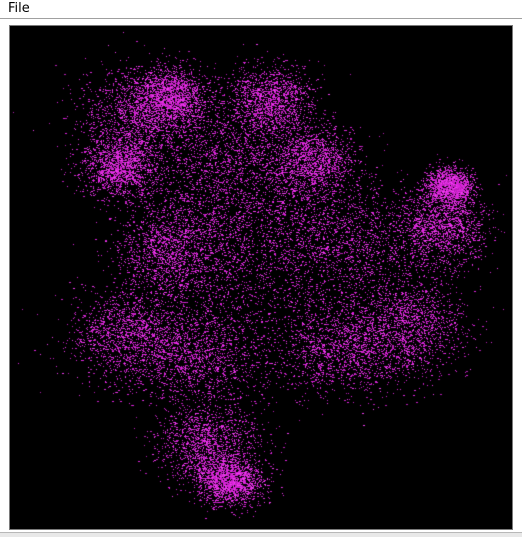 The width and height of the screenshot is (522, 537). What do you see at coordinates (261, 534) in the screenshot?
I see `window-bottom-border` at bounding box center [261, 534].